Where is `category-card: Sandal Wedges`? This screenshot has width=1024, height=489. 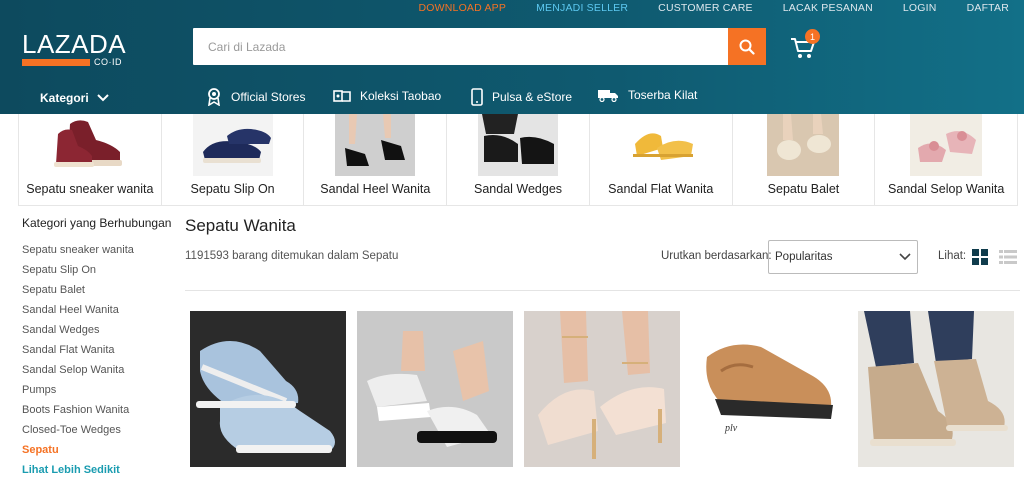
category-card: Sandal Wedges is located at coordinates (518, 160).